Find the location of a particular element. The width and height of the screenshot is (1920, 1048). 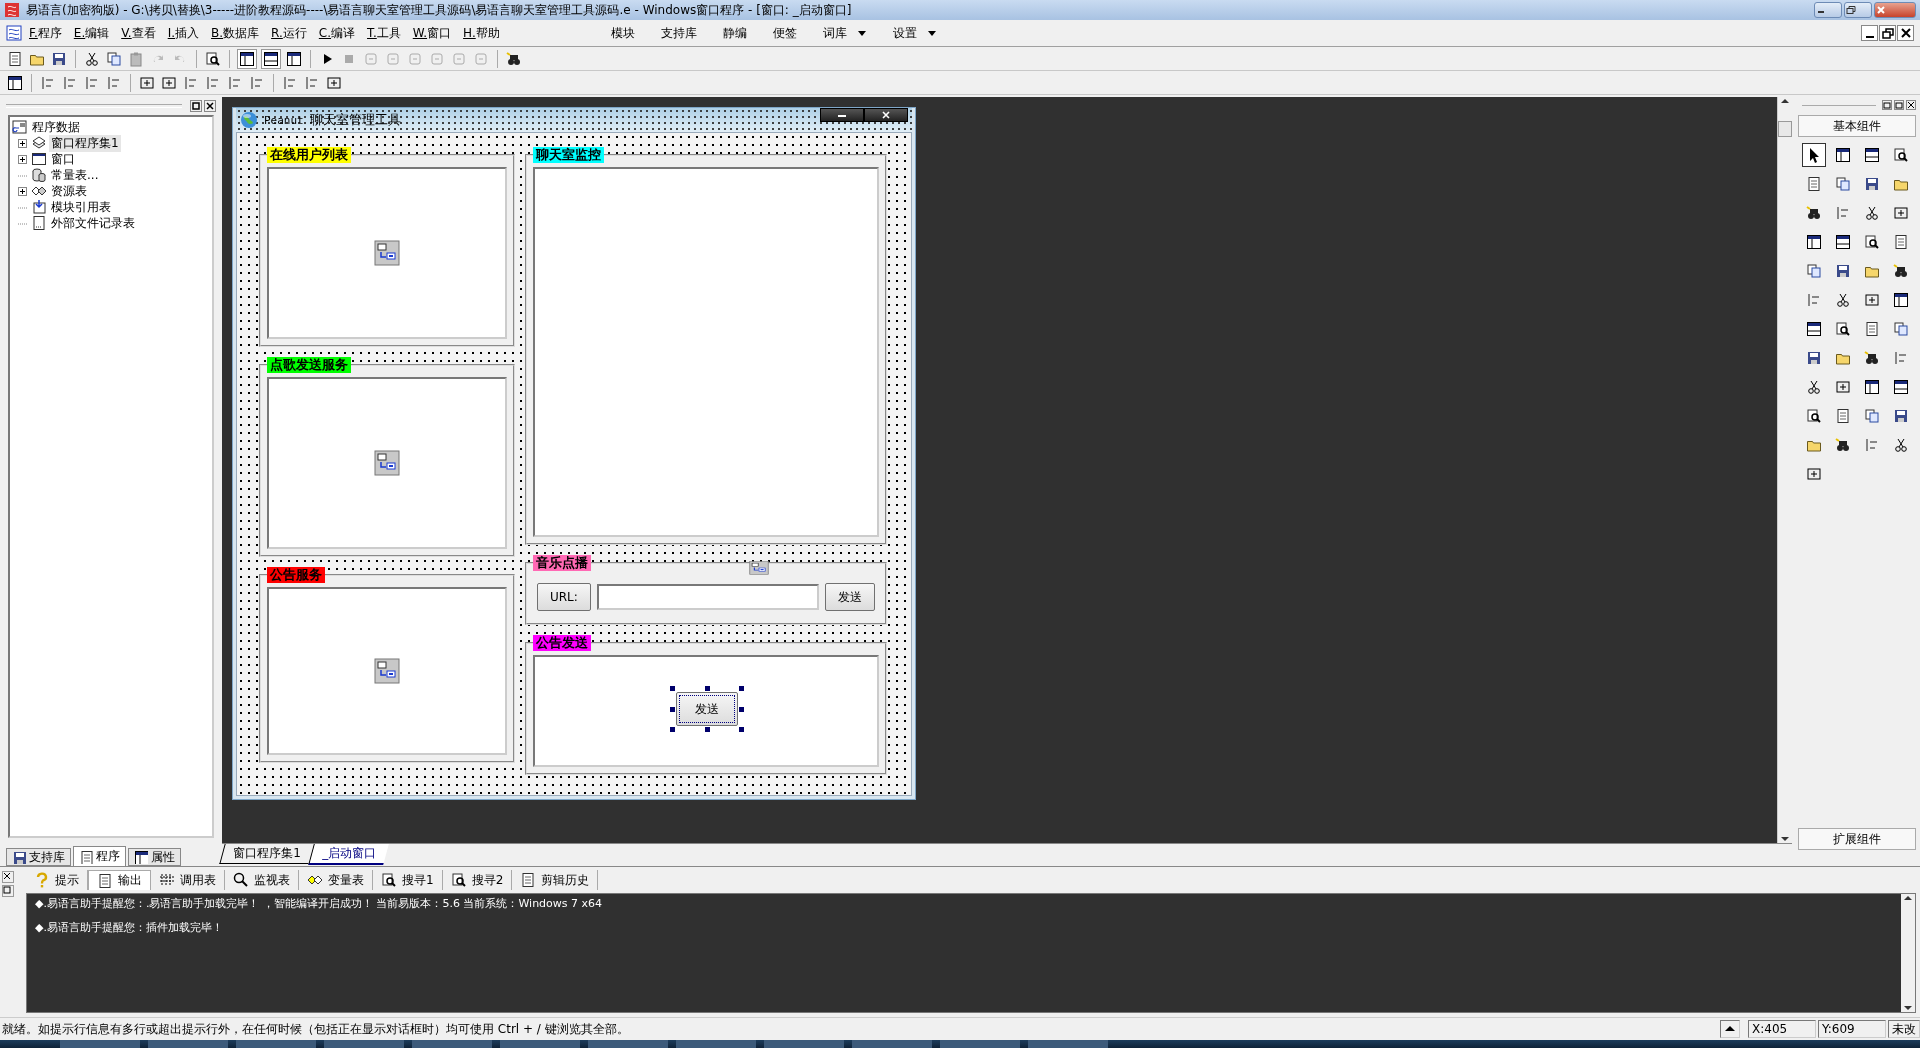

output-tab: 变量表 is located at coordinates (336, 880).